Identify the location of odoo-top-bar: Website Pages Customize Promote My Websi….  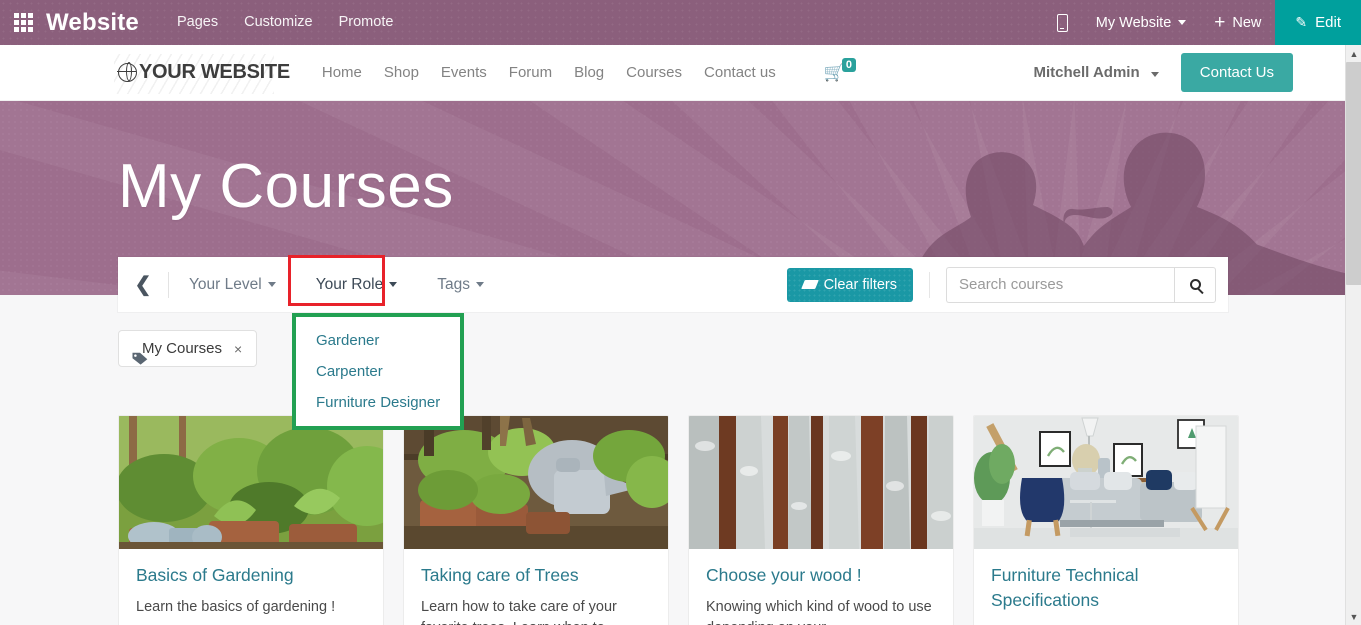
(680, 22).